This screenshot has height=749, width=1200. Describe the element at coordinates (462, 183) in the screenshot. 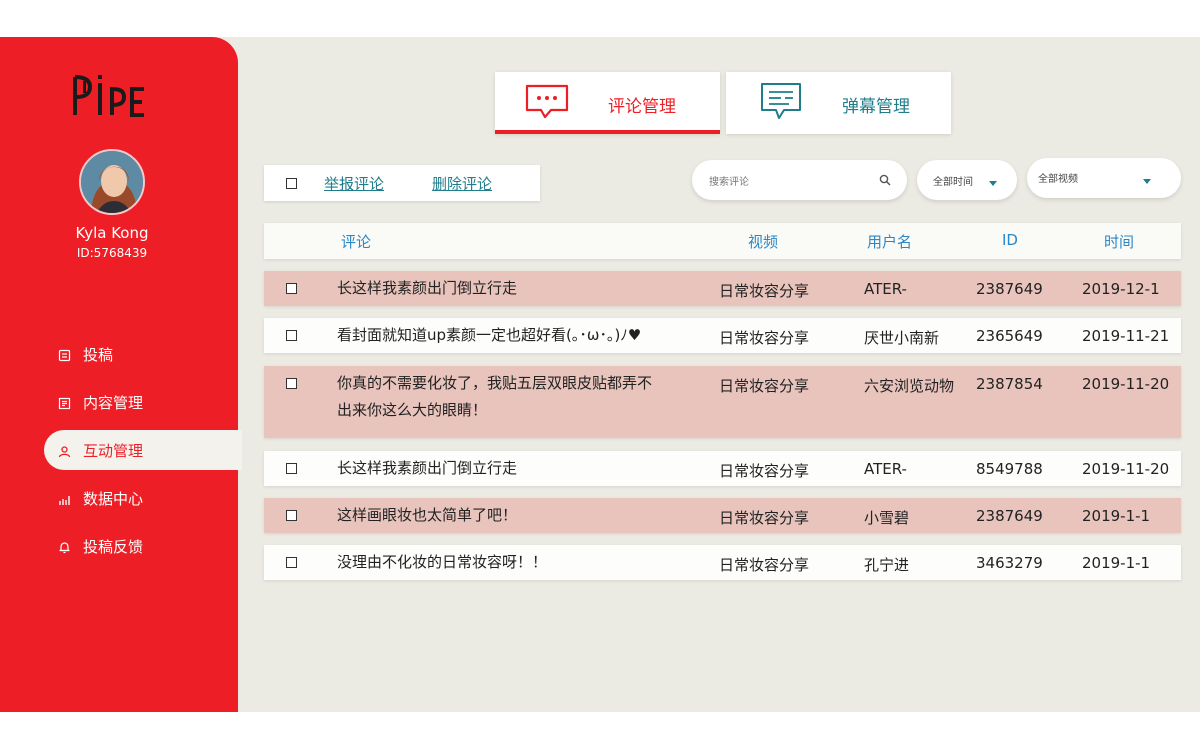

I see `delete-comment-button: 删除评论` at that location.